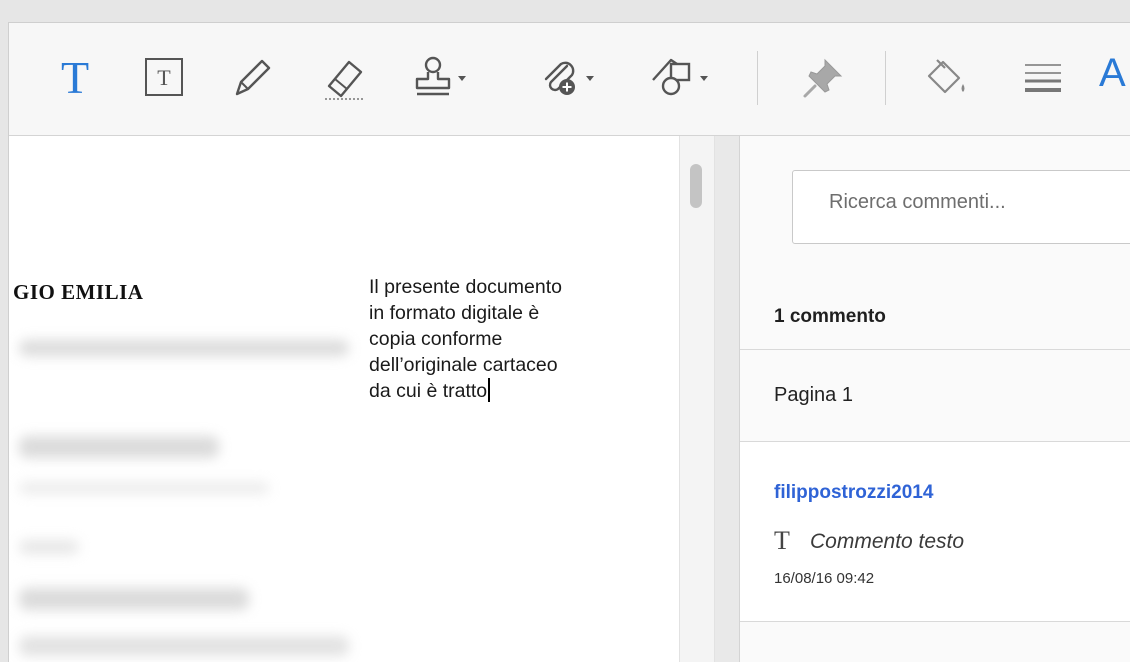  What do you see at coordinates (782, 540) in the screenshot?
I see `text-comment-icon: T` at bounding box center [782, 540].